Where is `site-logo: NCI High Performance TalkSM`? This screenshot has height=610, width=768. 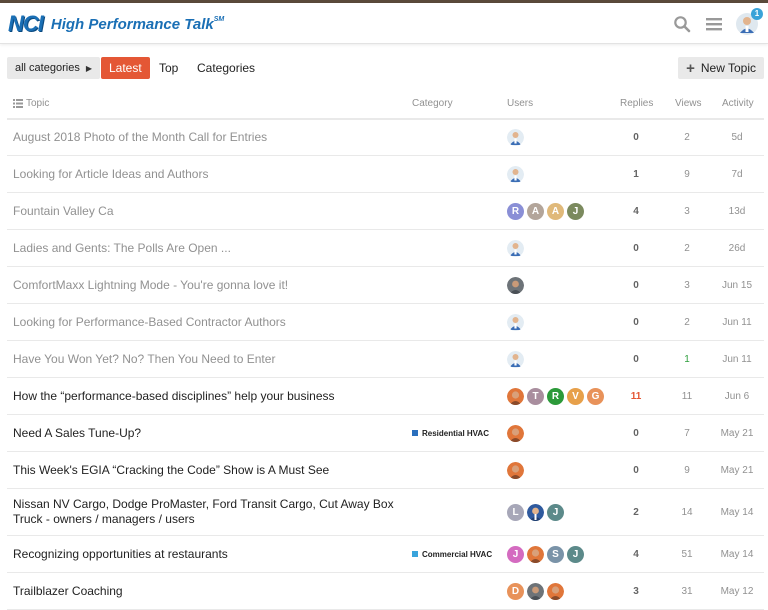 site-logo: NCI High Performance TalkSM is located at coordinates (116, 24).